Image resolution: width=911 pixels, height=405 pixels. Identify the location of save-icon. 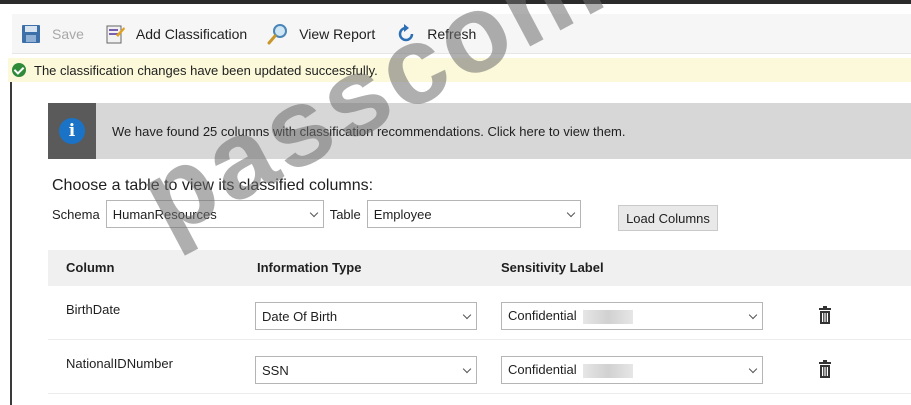
(31, 34).